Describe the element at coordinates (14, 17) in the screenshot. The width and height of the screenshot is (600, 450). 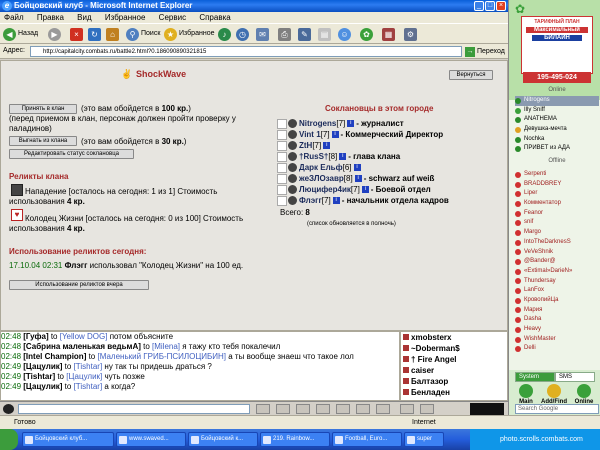
I see `menu-file: Файл` at that location.